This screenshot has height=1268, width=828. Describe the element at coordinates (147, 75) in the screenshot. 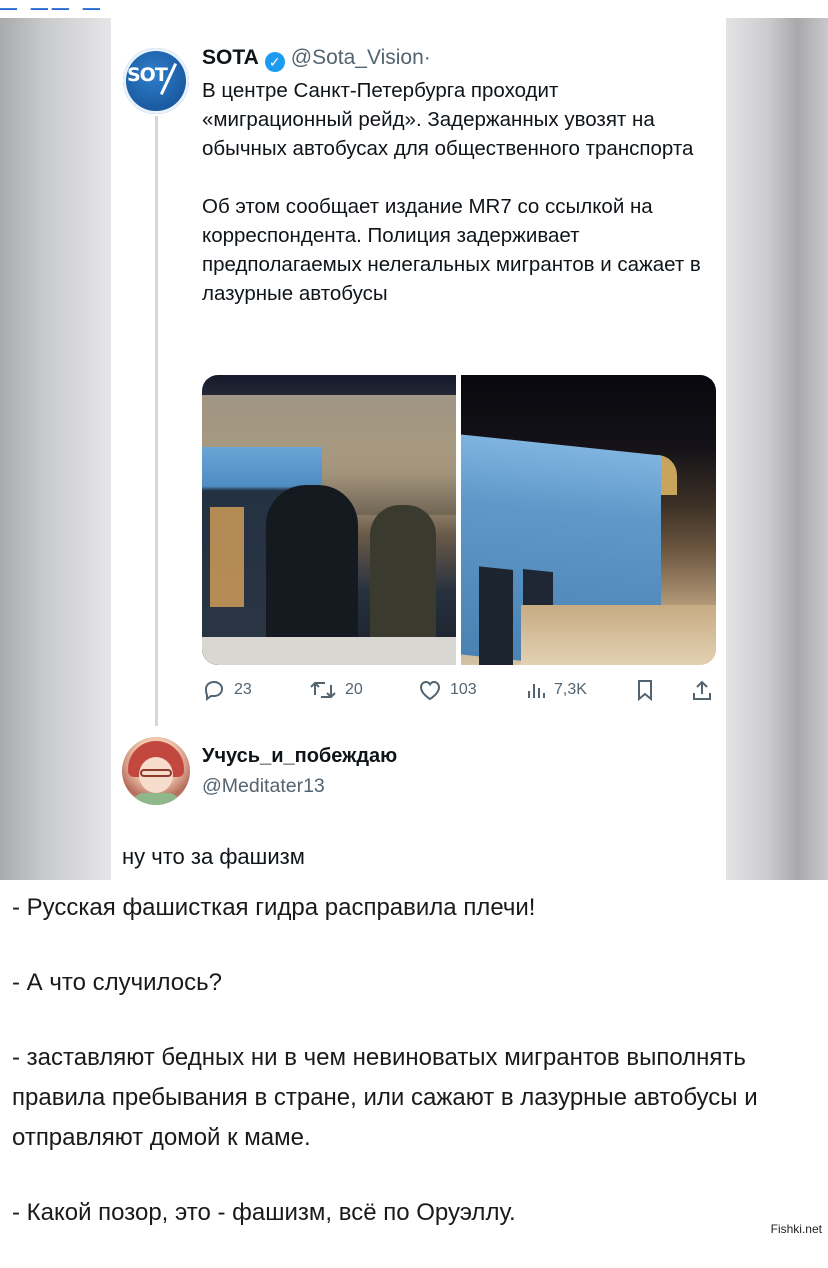

I see `sota-logo-icon: SOT` at that location.